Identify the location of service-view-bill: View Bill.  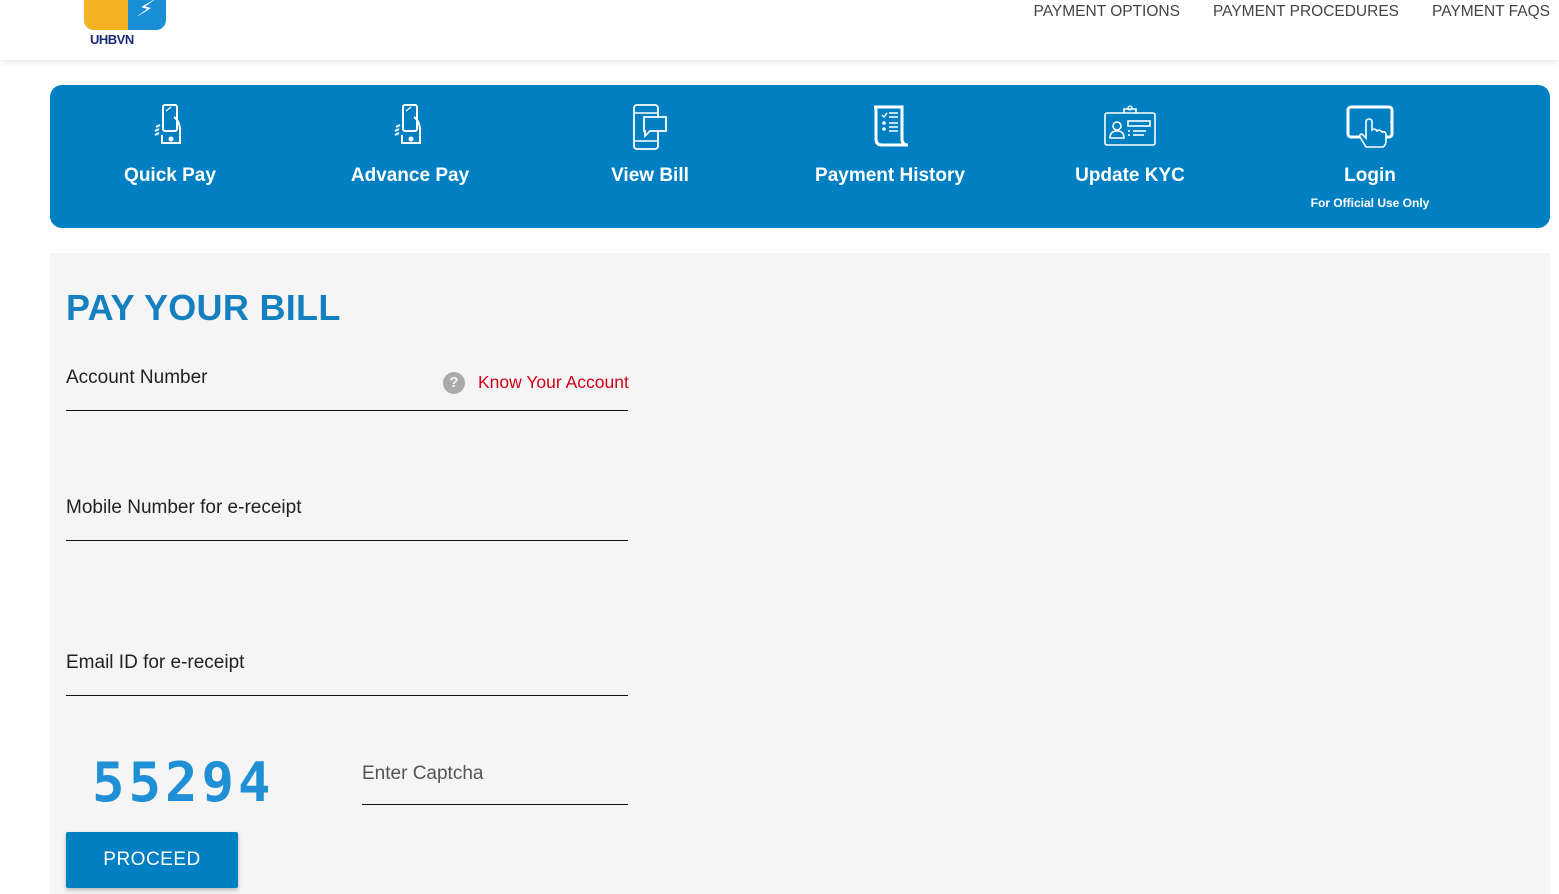
(650, 156).